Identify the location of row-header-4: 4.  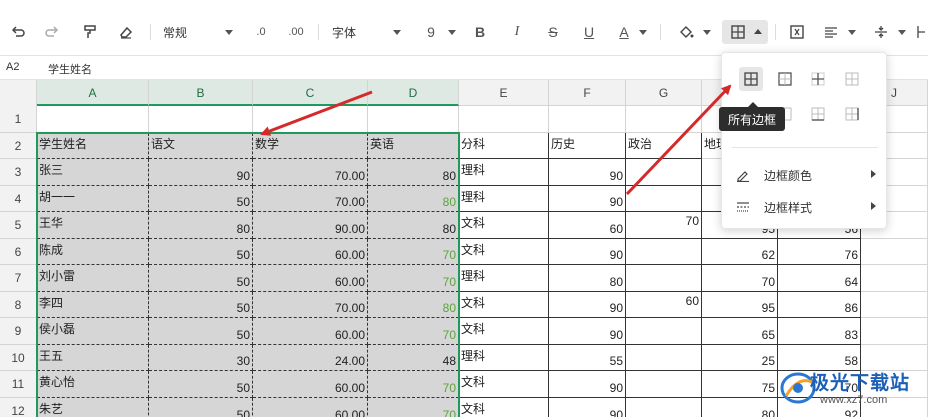
(18, 199).